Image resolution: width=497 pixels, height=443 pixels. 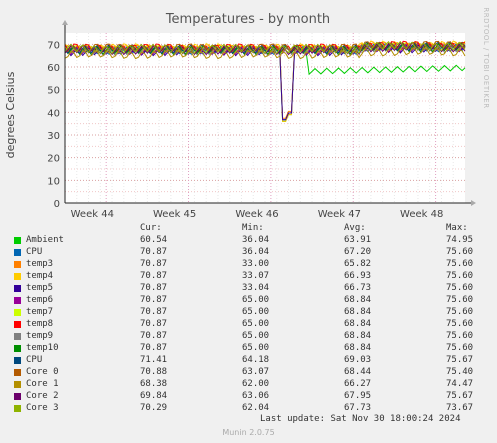 I want to click on legend-cur-value: 69.84, so click(x=154, y=396).